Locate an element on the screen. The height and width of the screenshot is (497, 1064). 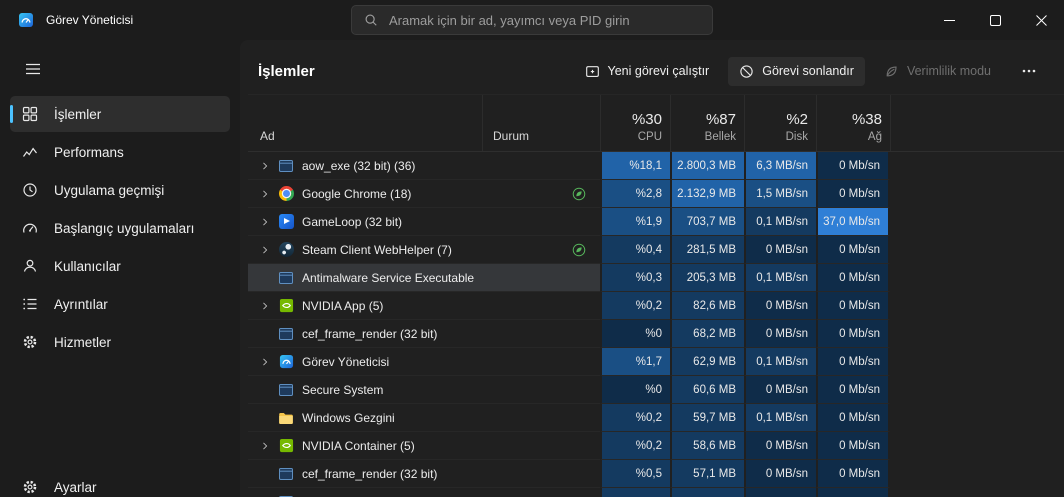
users-icon is located at coordinates (30, 266).